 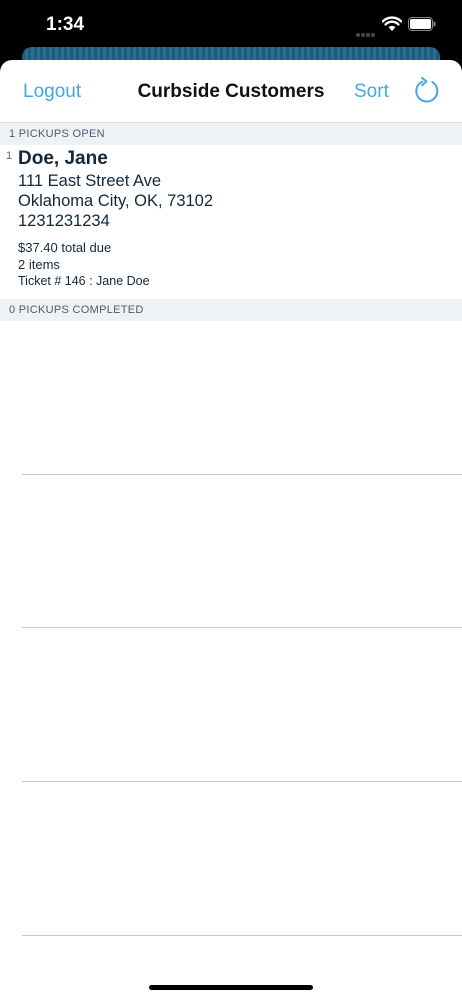 What do you see at coordinates (392, 23) in the screenshot?
I see `wifi-icon` at bounding box center [392, 23].